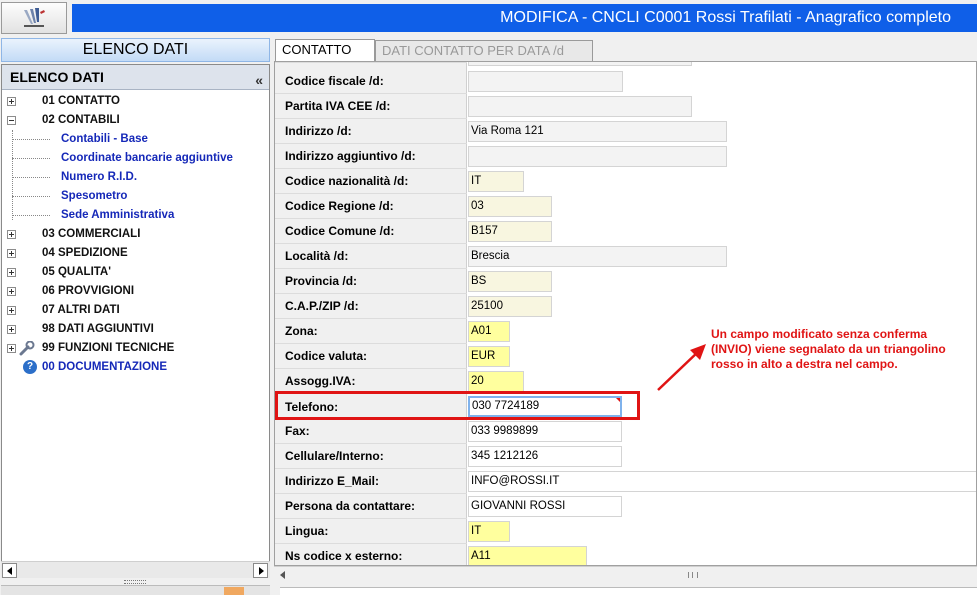 The width and height of the screenshot is (977, 595). I want to click on cap-field: 25100, so click(510, 306).